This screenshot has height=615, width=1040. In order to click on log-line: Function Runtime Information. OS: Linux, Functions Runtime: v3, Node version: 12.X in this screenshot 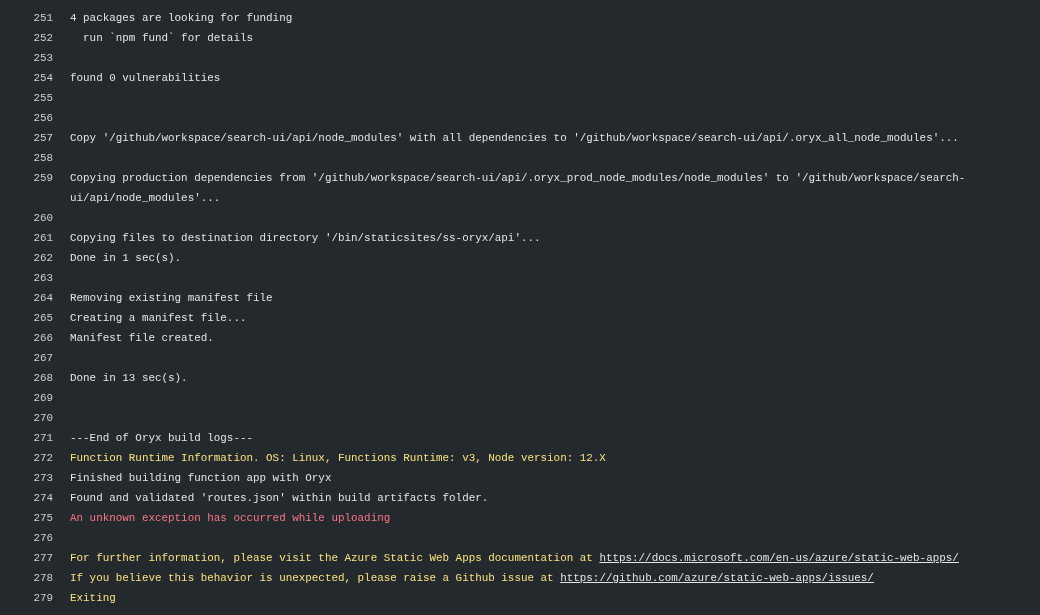, I will do `click(338, 458)`.